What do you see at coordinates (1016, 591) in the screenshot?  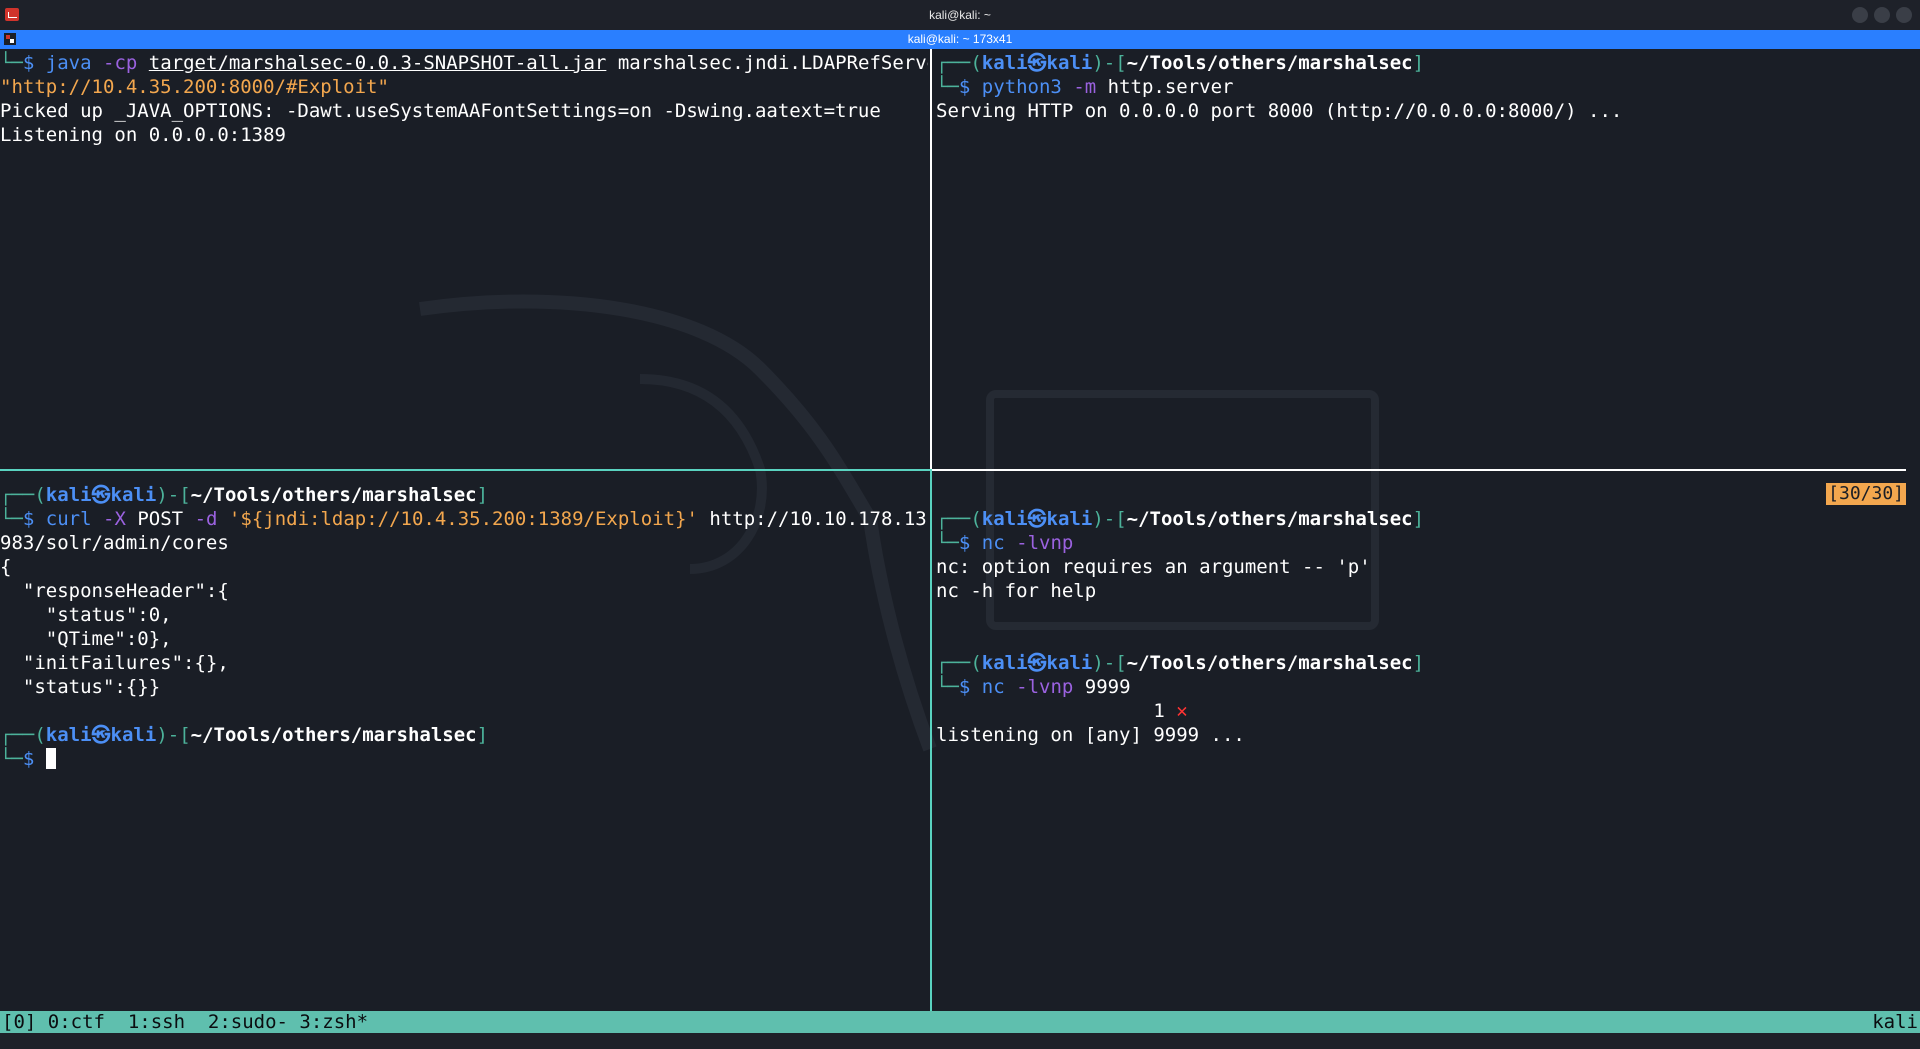 I see `error-line: nc -h for help` at bounding box center [1016, 591].